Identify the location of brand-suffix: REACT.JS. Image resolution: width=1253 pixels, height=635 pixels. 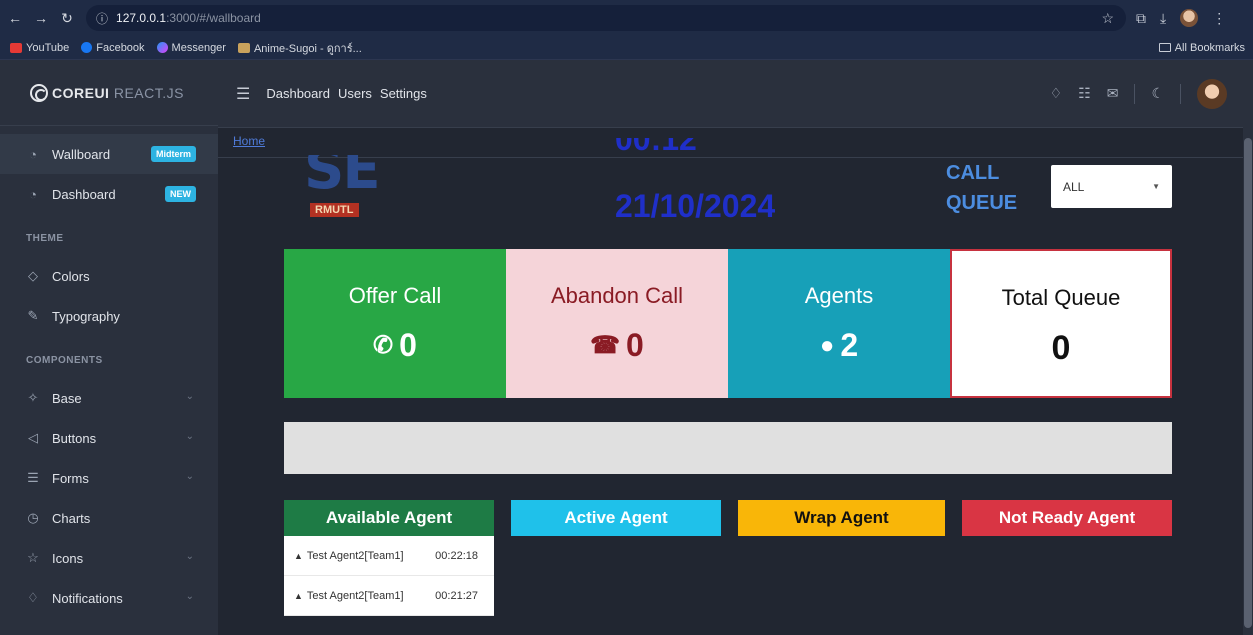
(146, 92).